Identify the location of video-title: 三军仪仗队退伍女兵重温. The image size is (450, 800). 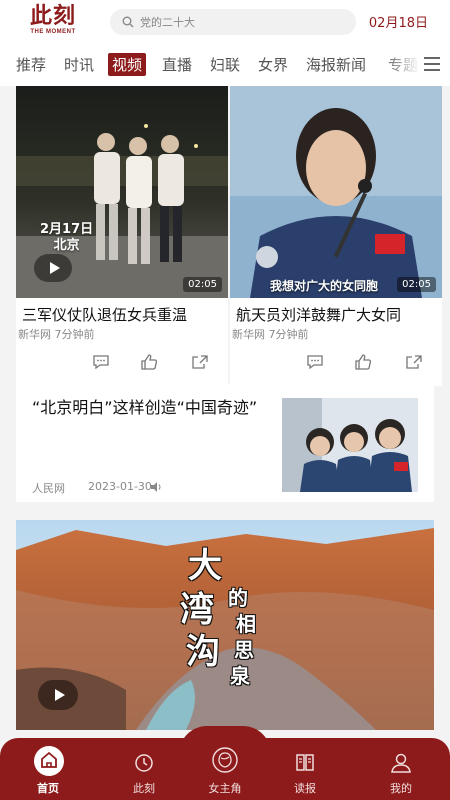
(125, 314).